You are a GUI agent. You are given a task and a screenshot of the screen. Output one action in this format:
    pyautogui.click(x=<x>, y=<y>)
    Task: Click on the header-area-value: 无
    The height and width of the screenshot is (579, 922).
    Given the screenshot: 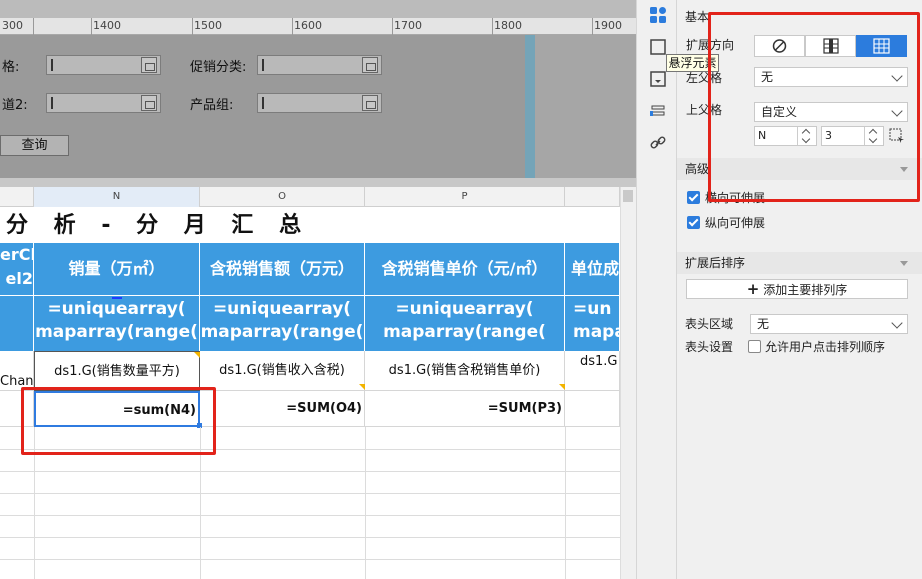 What is the action you would take?
    pyautogui.click(x=763, y=324)
    